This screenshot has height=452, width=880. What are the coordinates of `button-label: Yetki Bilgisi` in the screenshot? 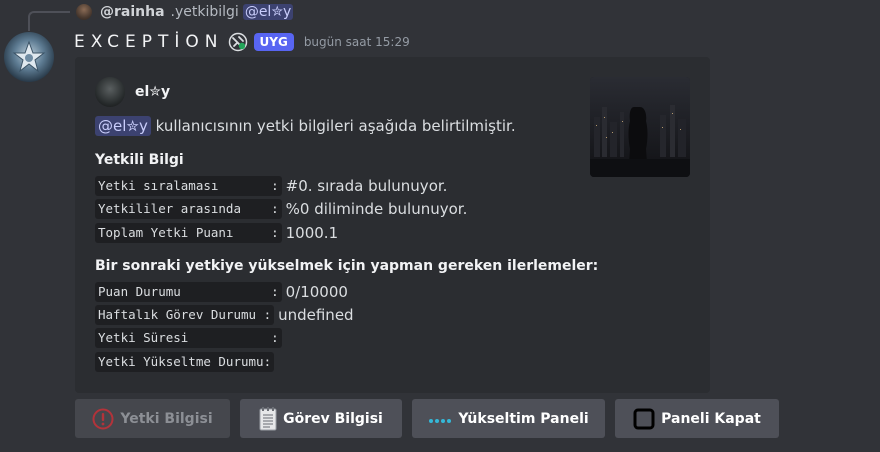 It's located at (166, 418).